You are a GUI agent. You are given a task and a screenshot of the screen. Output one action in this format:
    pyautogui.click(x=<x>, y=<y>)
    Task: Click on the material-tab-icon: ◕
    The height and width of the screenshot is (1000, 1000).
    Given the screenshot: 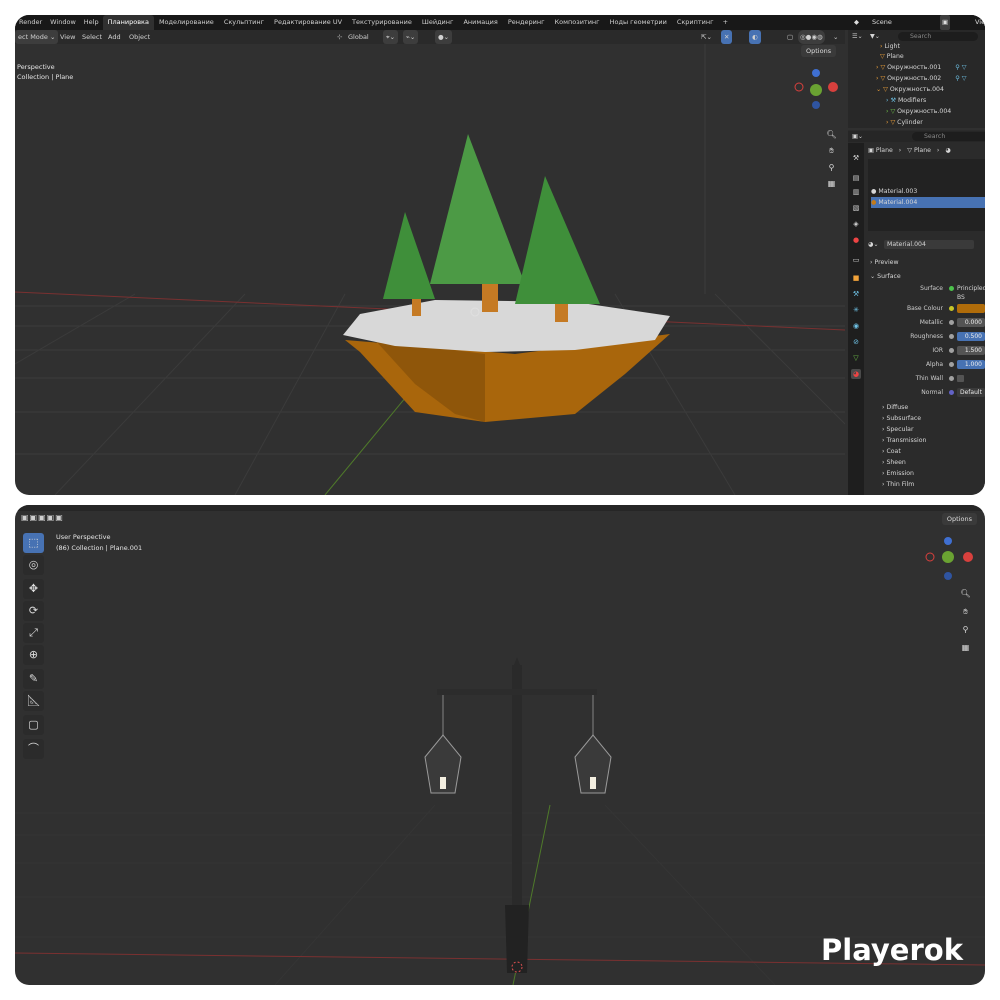 What is the action you would take?
    pyautogui.click(x=856, y=374)
    